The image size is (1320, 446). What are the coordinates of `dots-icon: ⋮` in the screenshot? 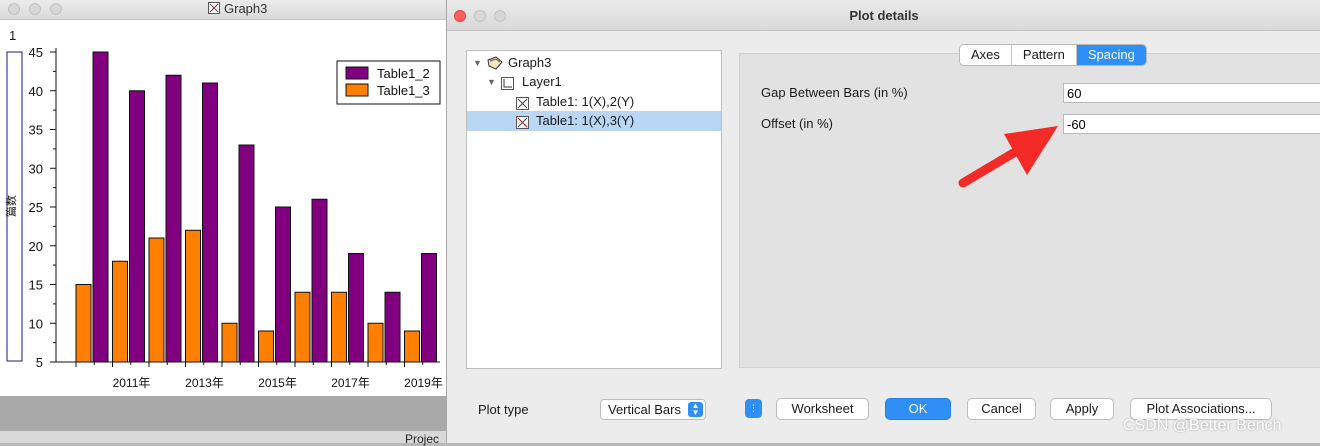 It's located at (753, 408).